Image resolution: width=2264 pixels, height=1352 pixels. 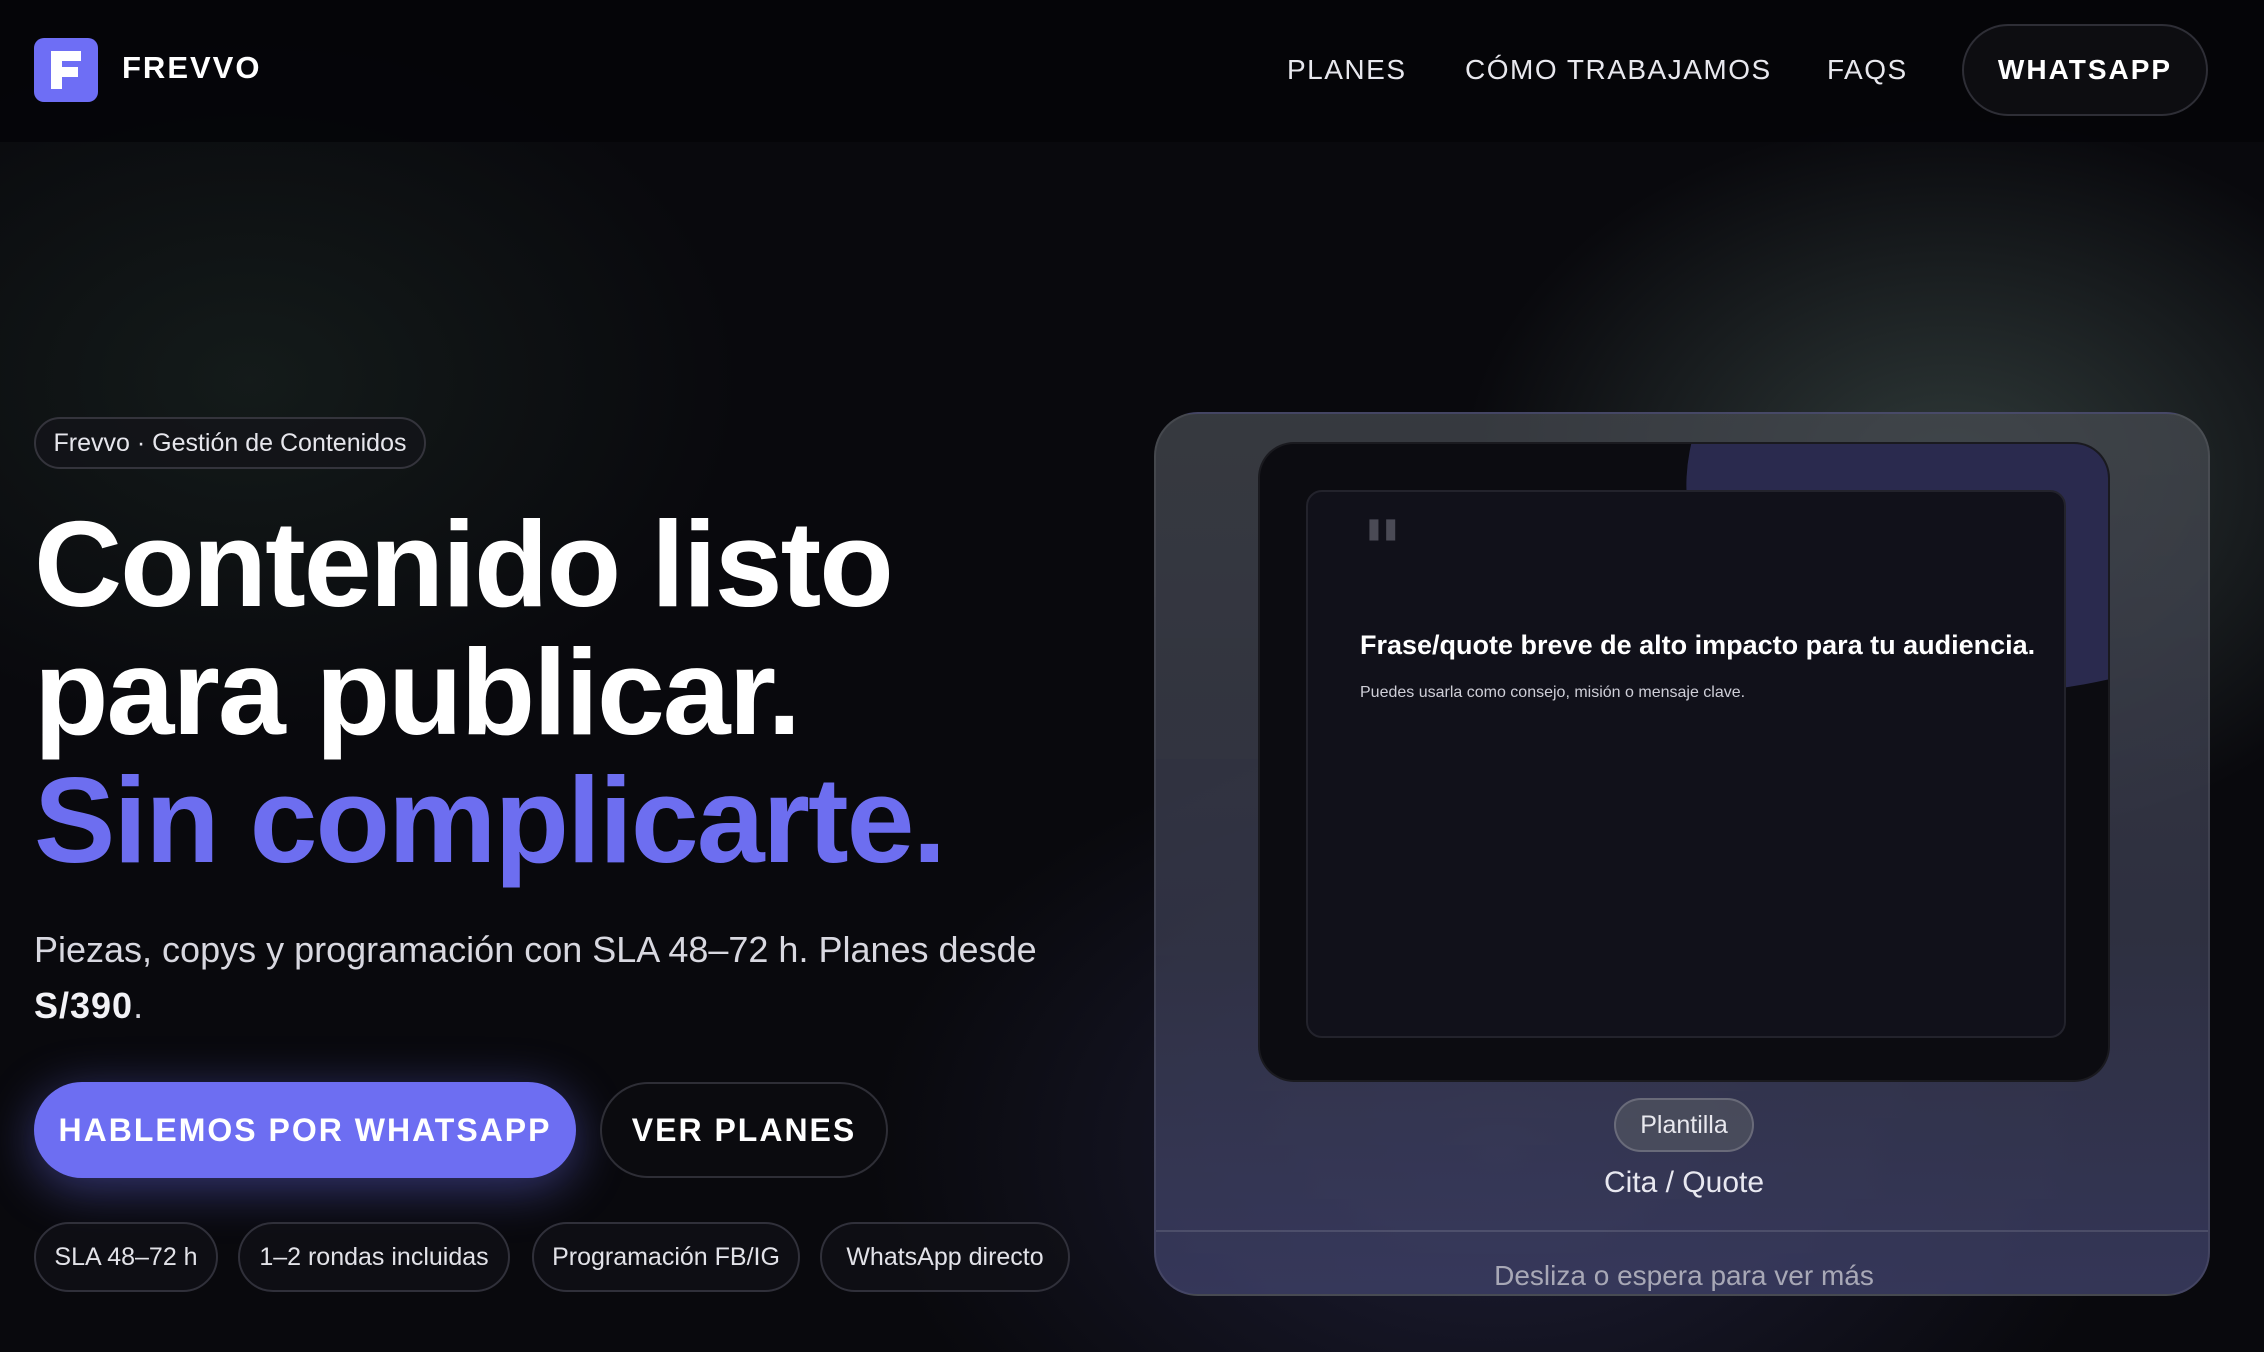 I want to click on headline-line-2: para publicar., so click(x=417, y=692).